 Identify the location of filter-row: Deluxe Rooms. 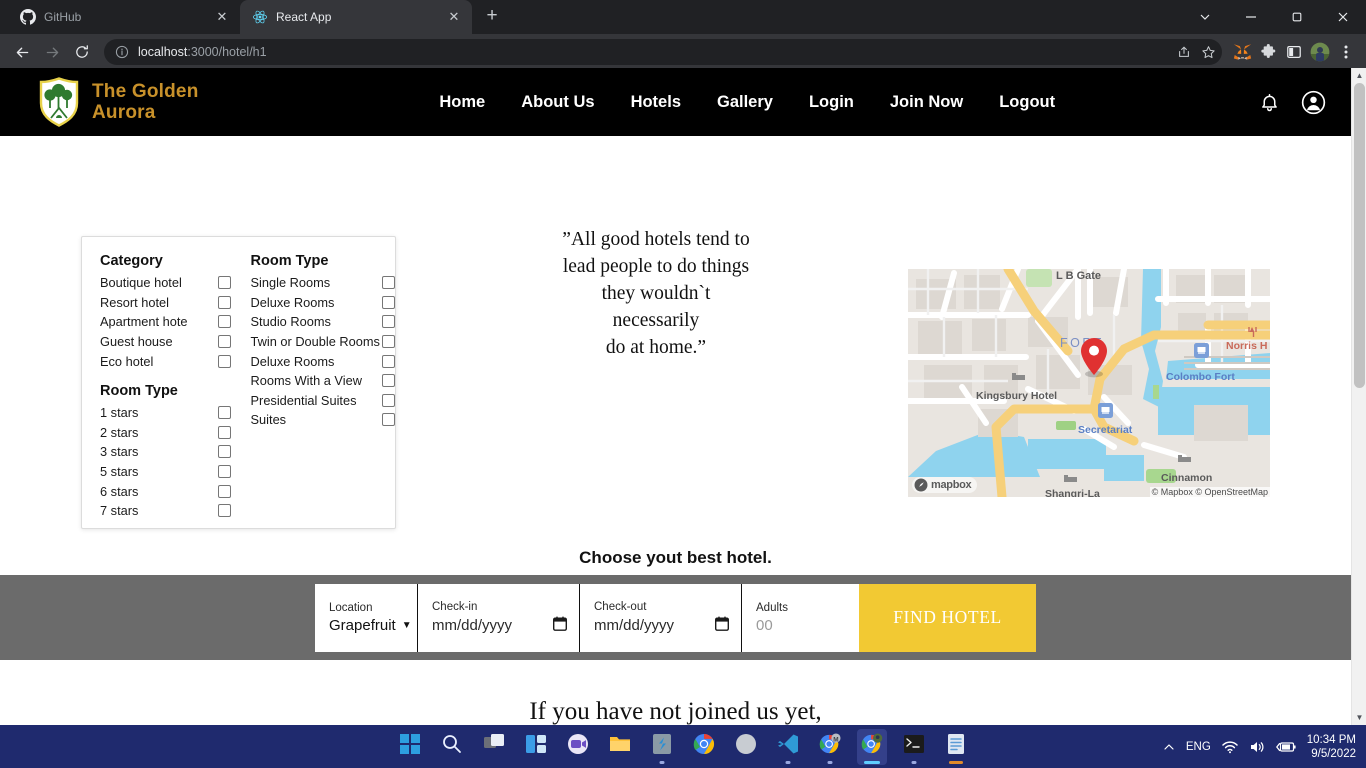
(323, 303).